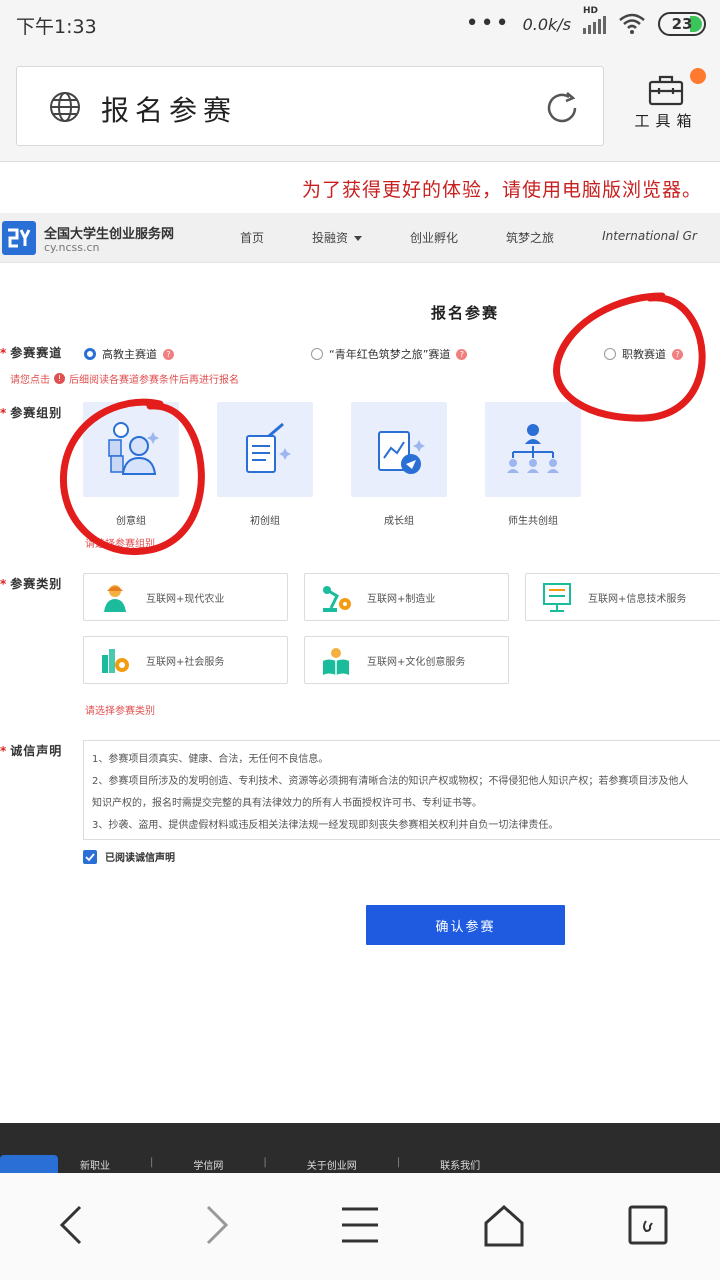 The width and height of the screenshot is (720, 1280). I want to click on warning-icon: !, so click(59, 378).